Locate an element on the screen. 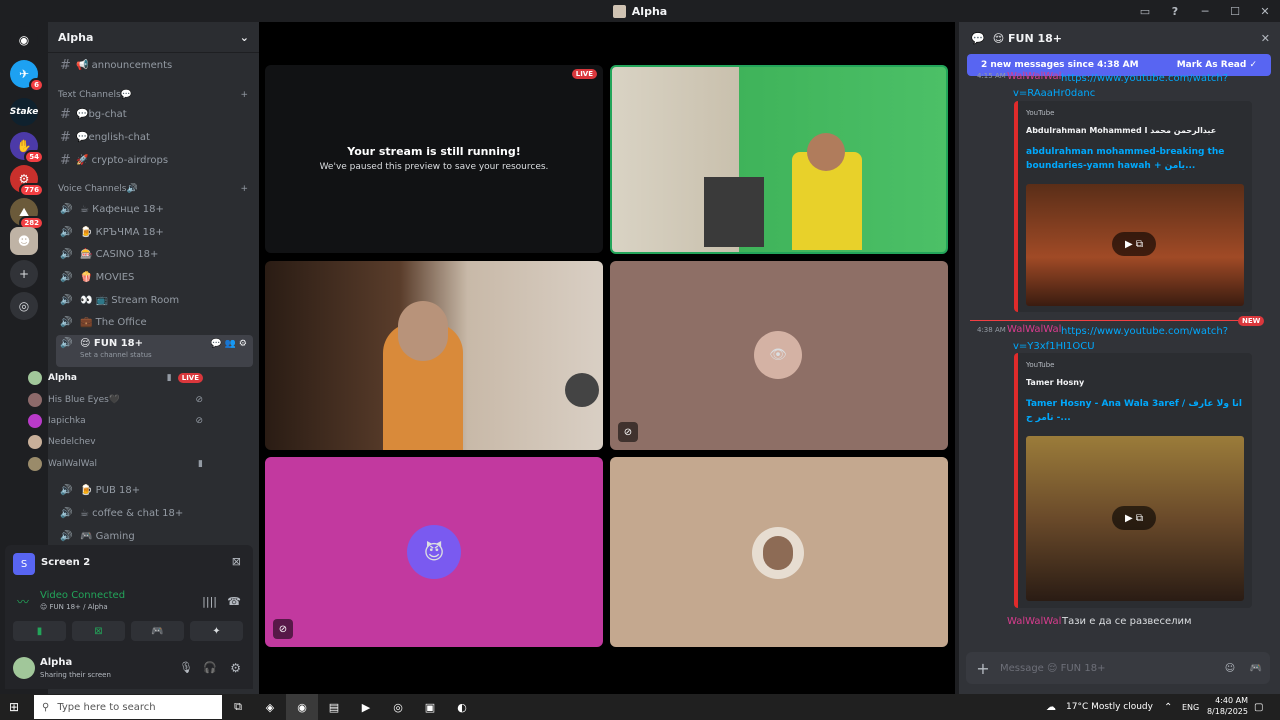 The image size is (1280, 720). discord-home-icon: ◉ is located at coordinates (24, 40).